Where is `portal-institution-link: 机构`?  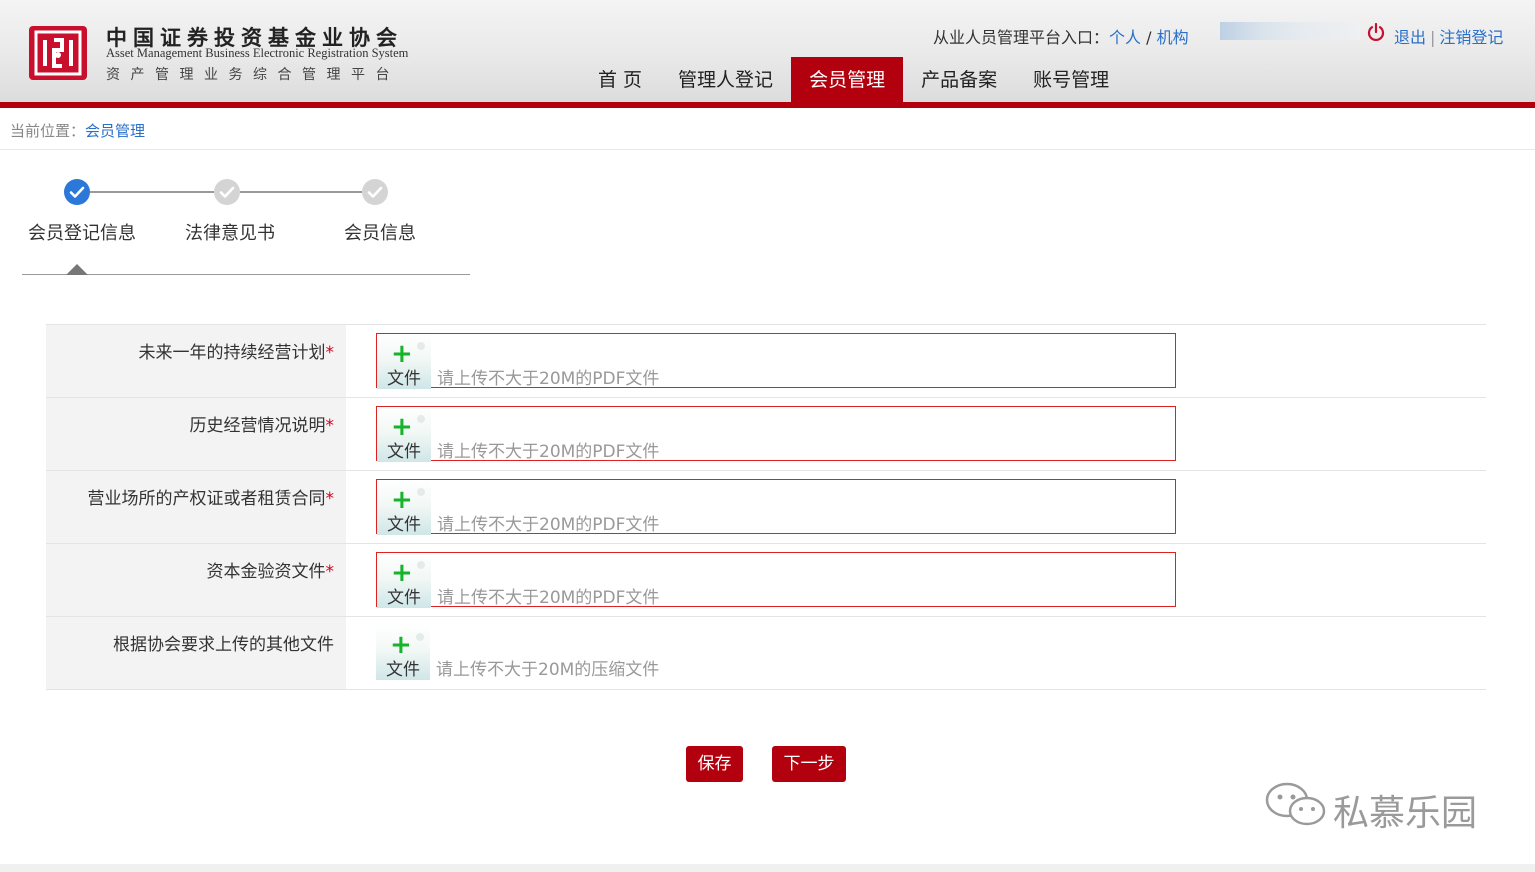 portal-institution-link: 机构 is located at coordinates (1173, 37).